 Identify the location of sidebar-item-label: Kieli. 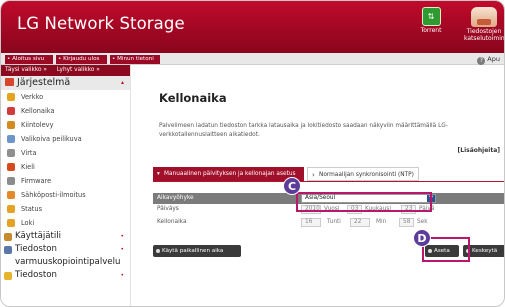
(28, 167).